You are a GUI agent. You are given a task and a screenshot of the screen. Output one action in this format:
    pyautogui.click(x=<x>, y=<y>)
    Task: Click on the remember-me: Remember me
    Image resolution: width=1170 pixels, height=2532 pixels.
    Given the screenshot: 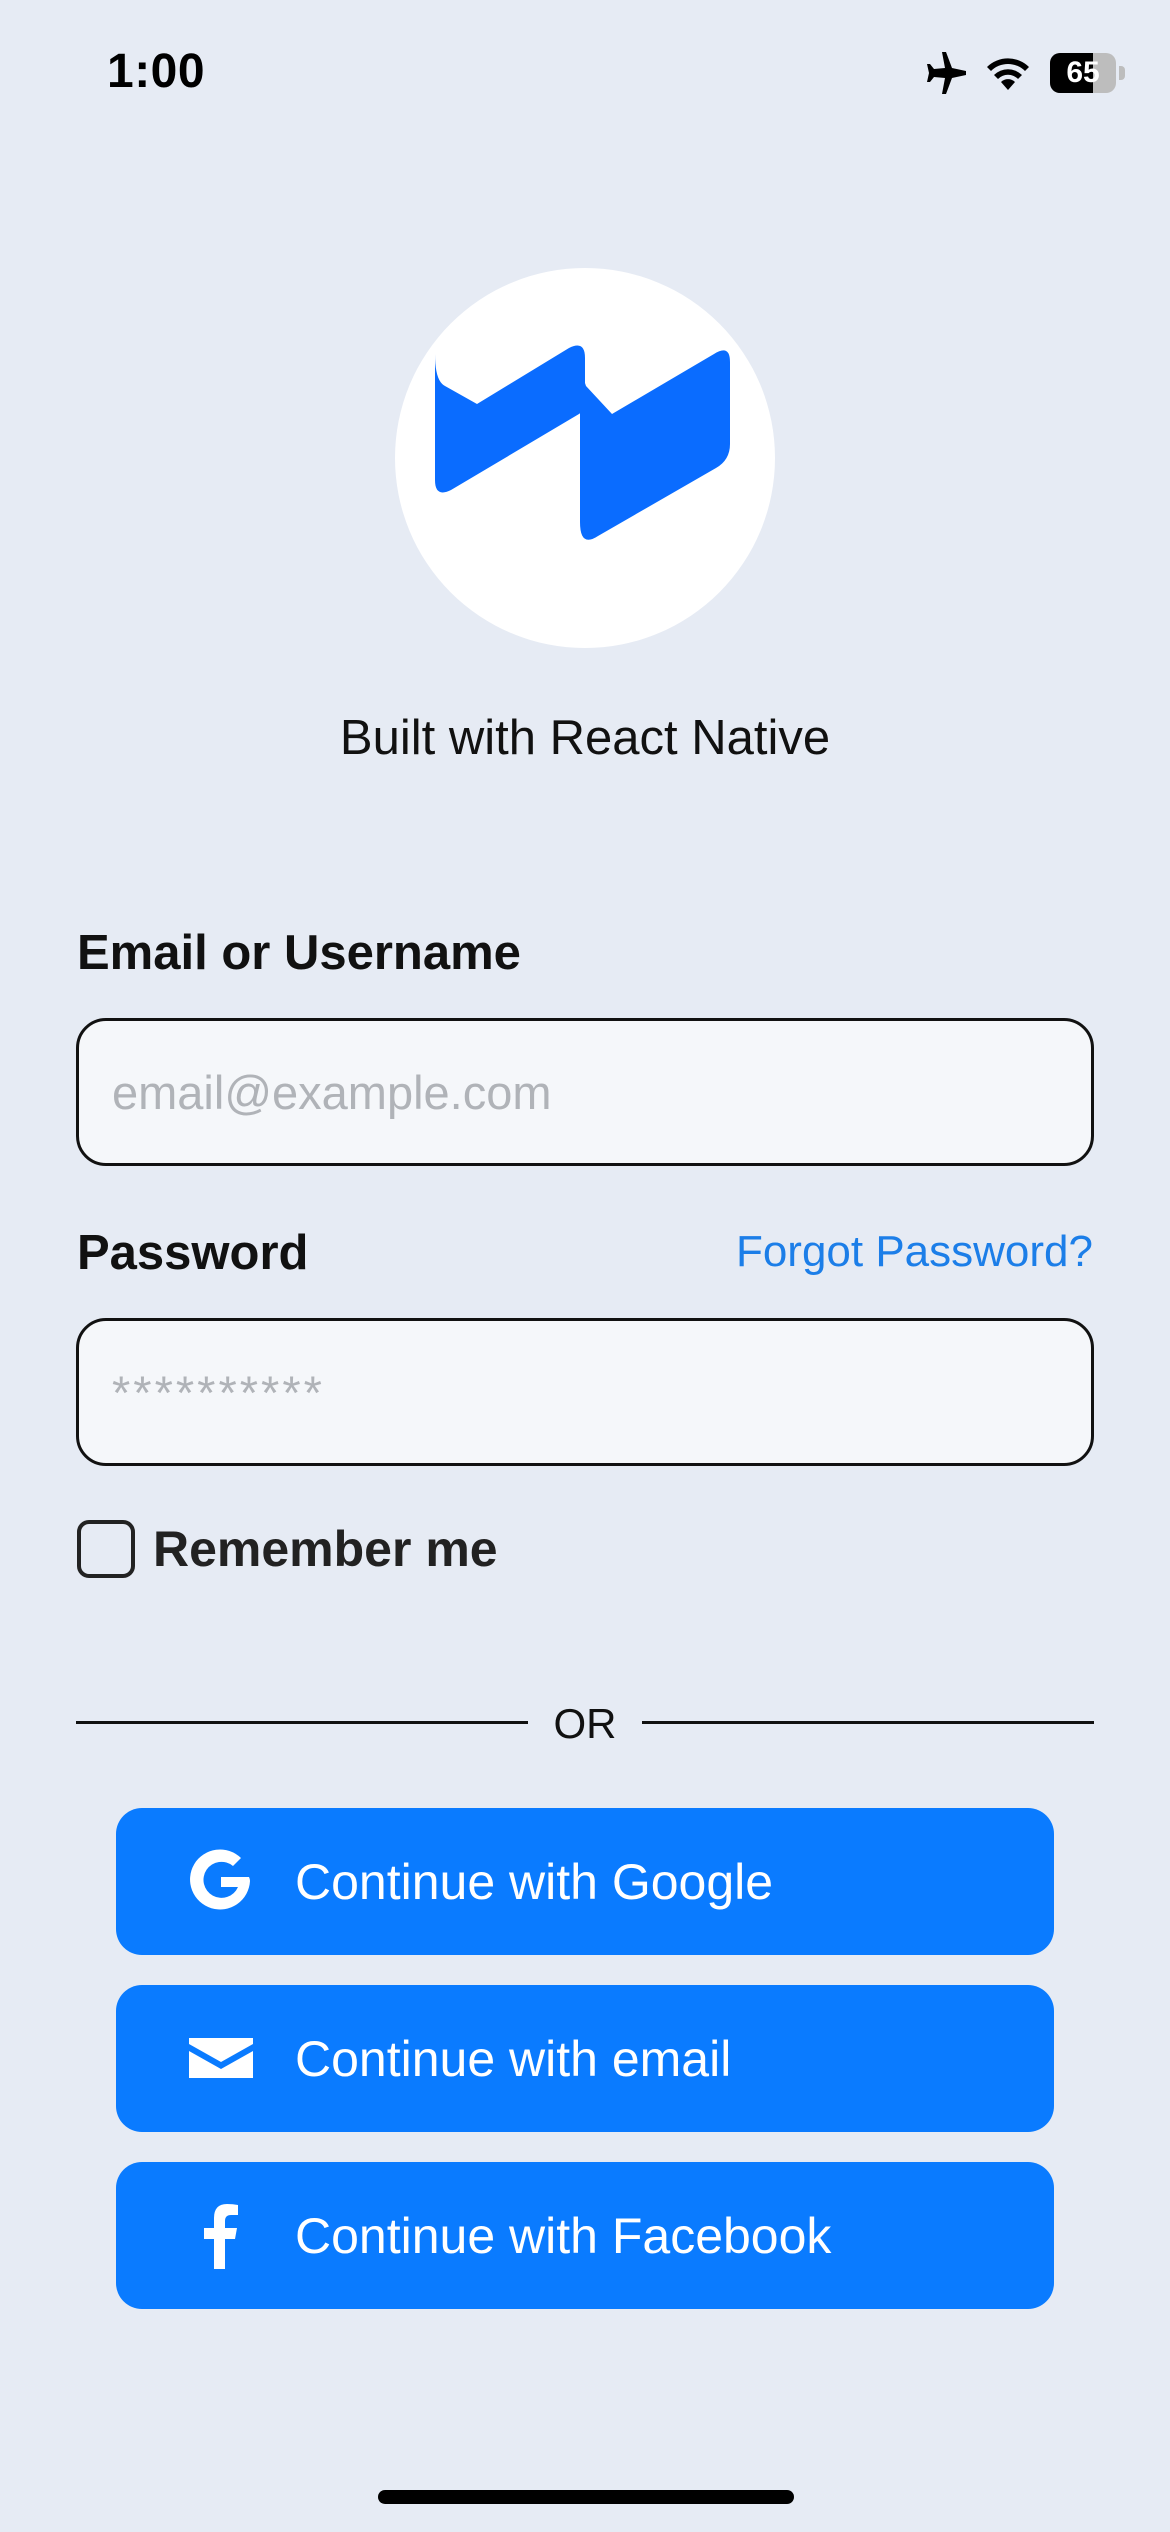 What is the action you would take?
    pyautogui.click(x=287, y=1549)
    